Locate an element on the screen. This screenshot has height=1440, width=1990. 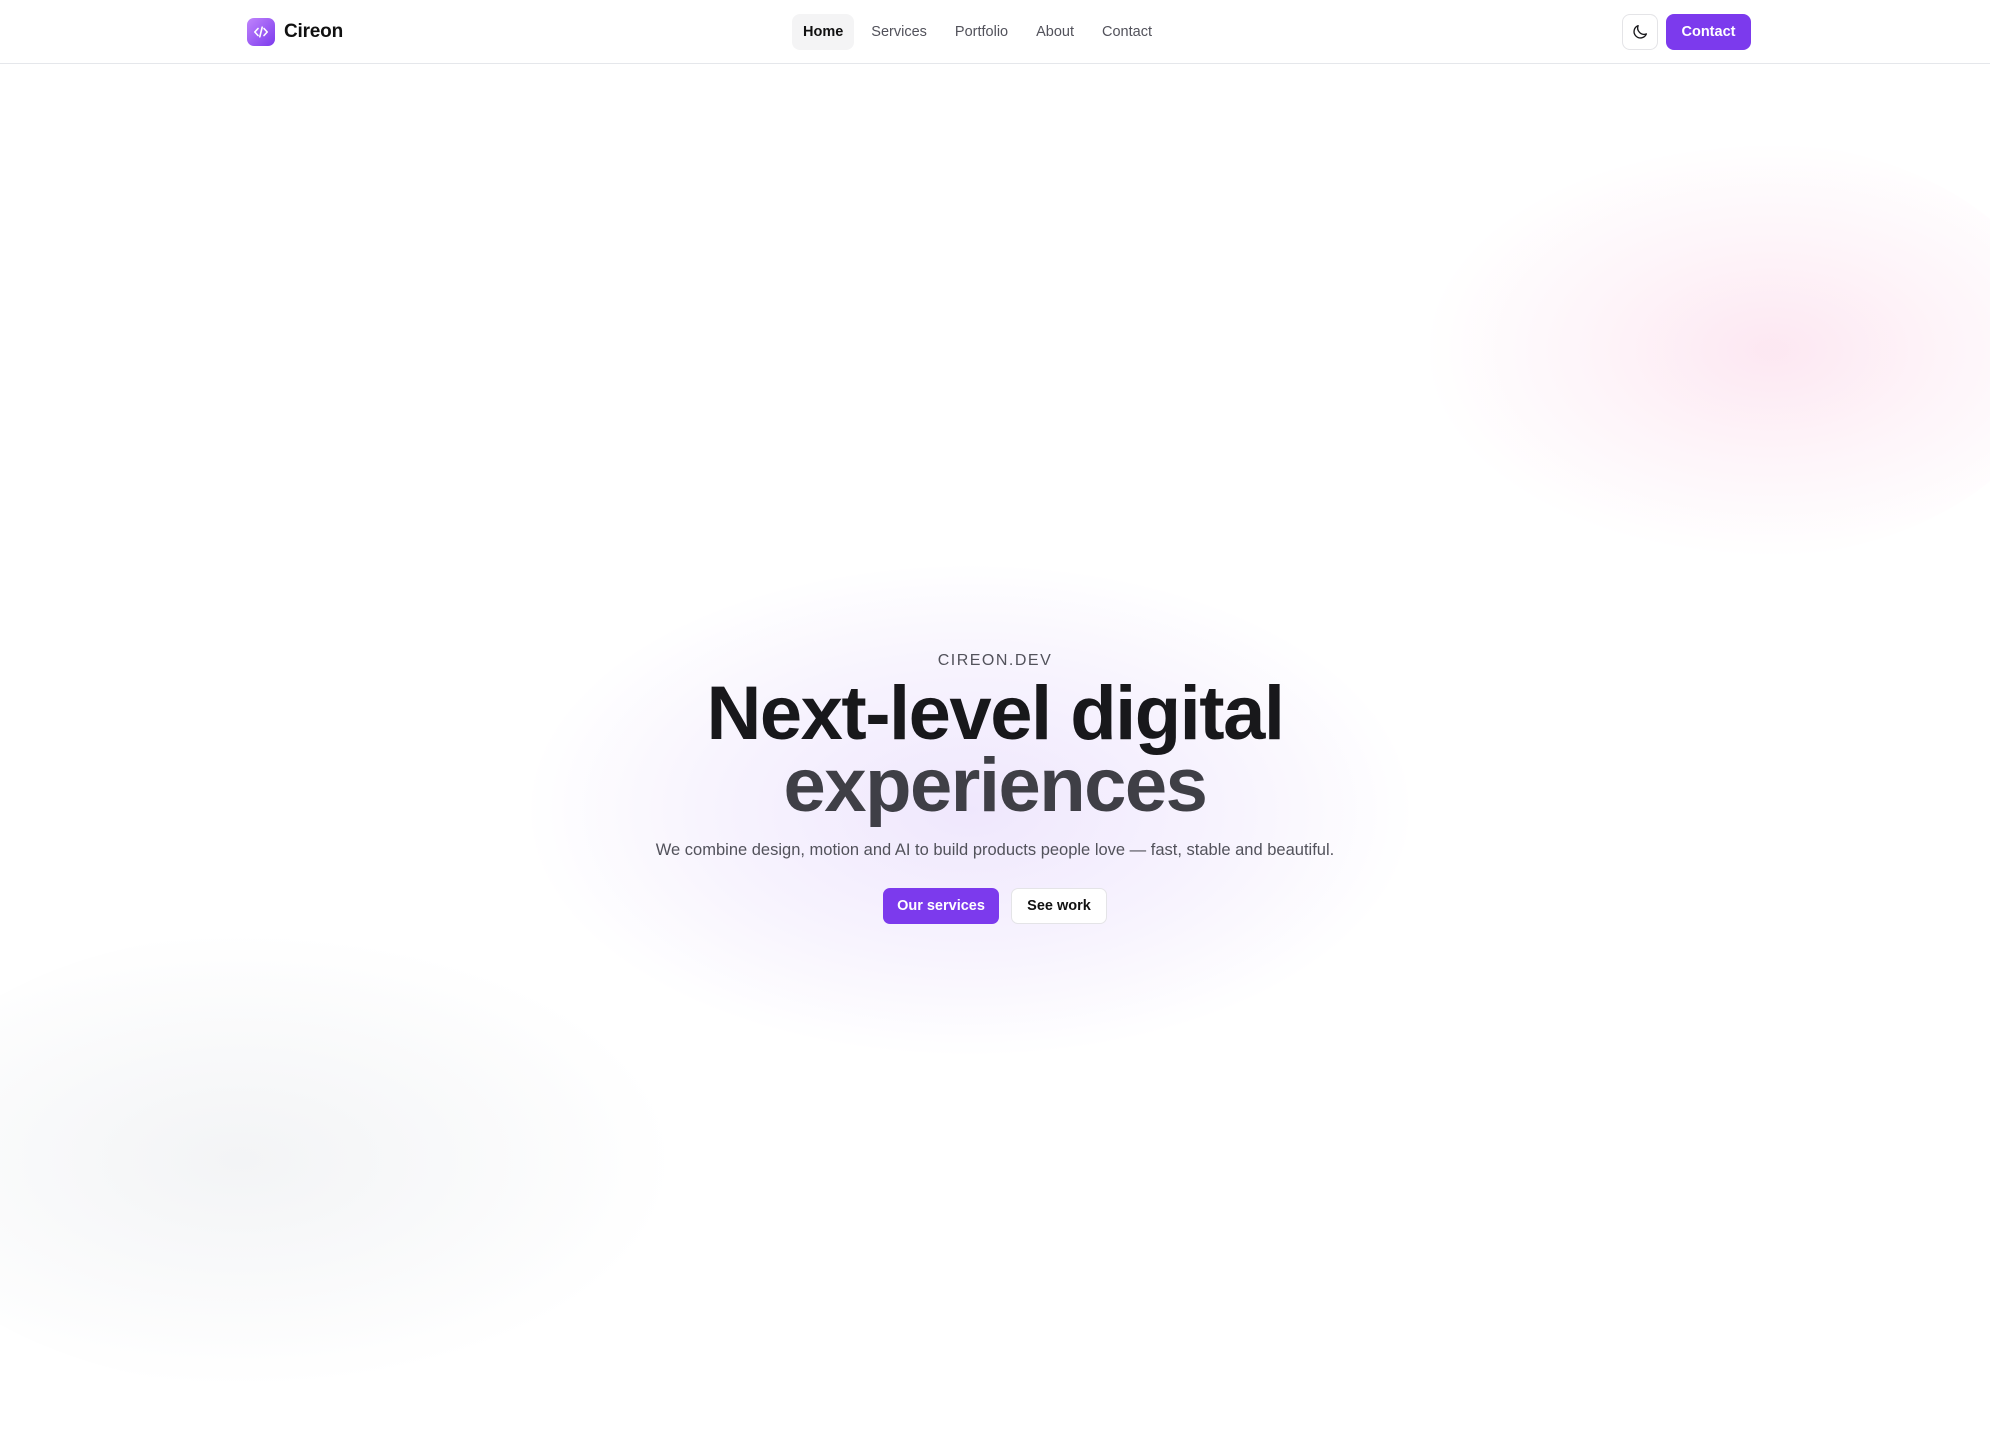
background-glow-pink is located at coordinates (1705, 350).